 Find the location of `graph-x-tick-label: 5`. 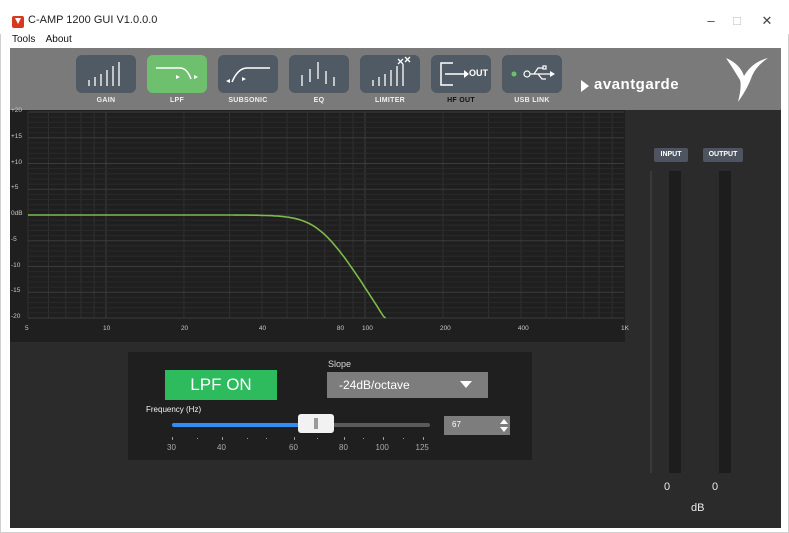

graph-x-tick-label: 5 is located at coordinates (27, 328).